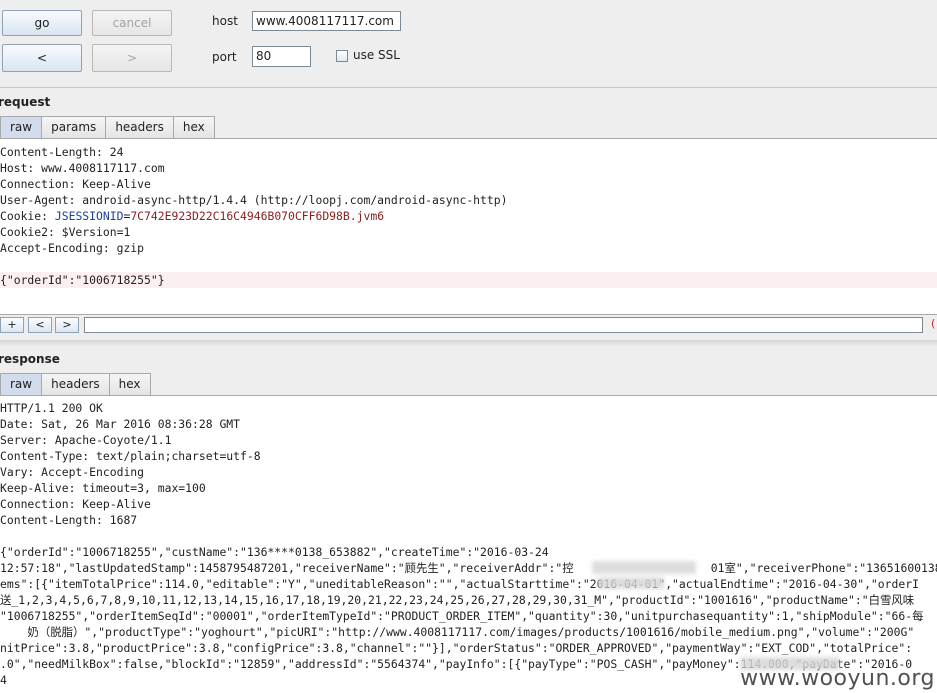 This screenshot has width=937, height=693. Describe the element at coordinates (74, 127) in the screenshot. I see `tab-request-params: params` at that location.